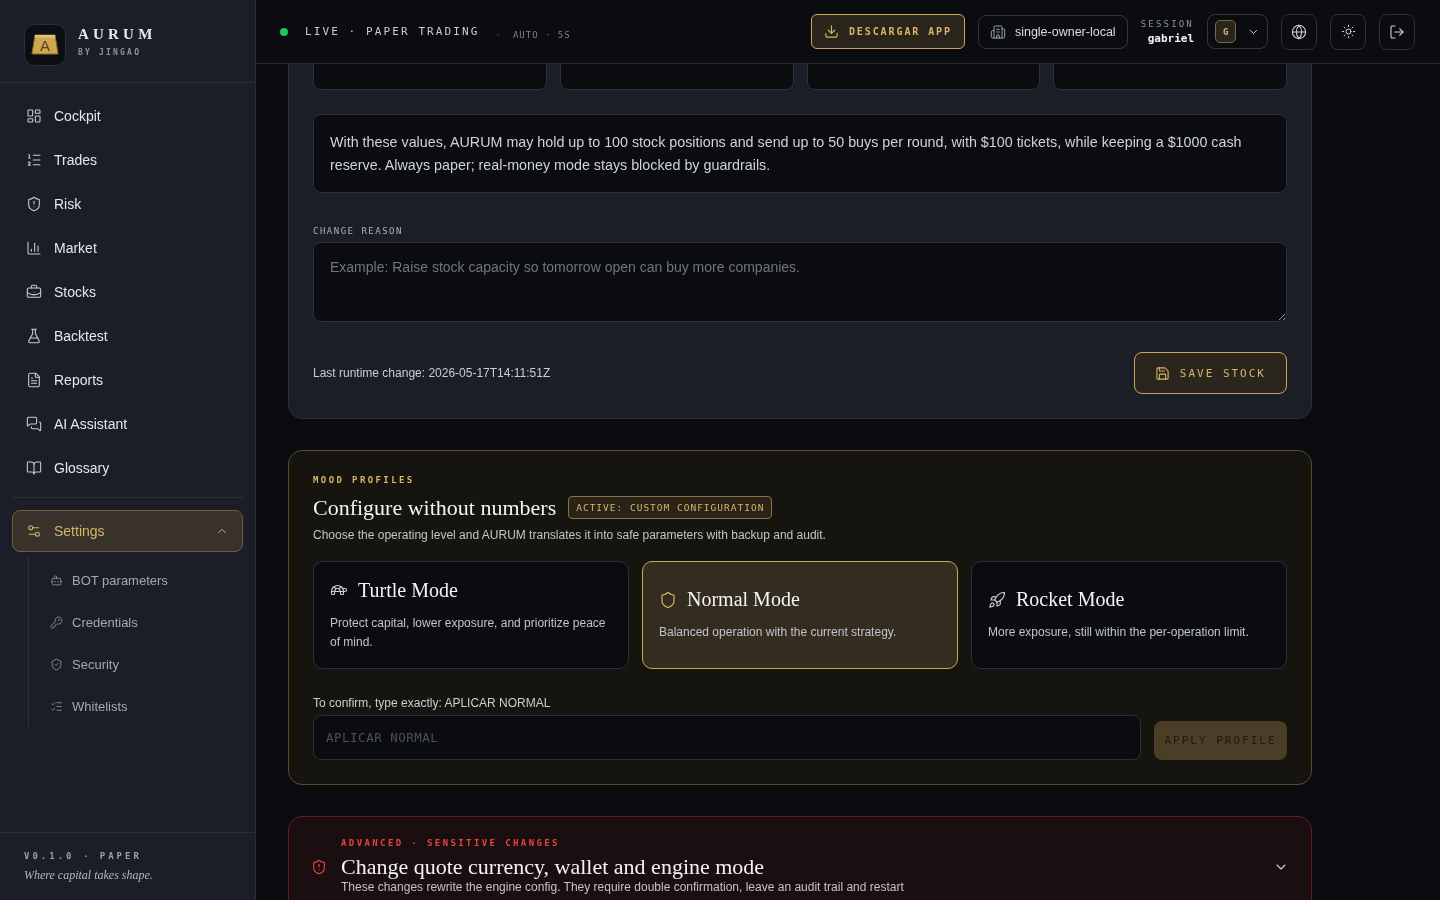  Describe the element at coordinates (136, 664) in the screenshot. I see `sub-nav-item: Security` at that location.